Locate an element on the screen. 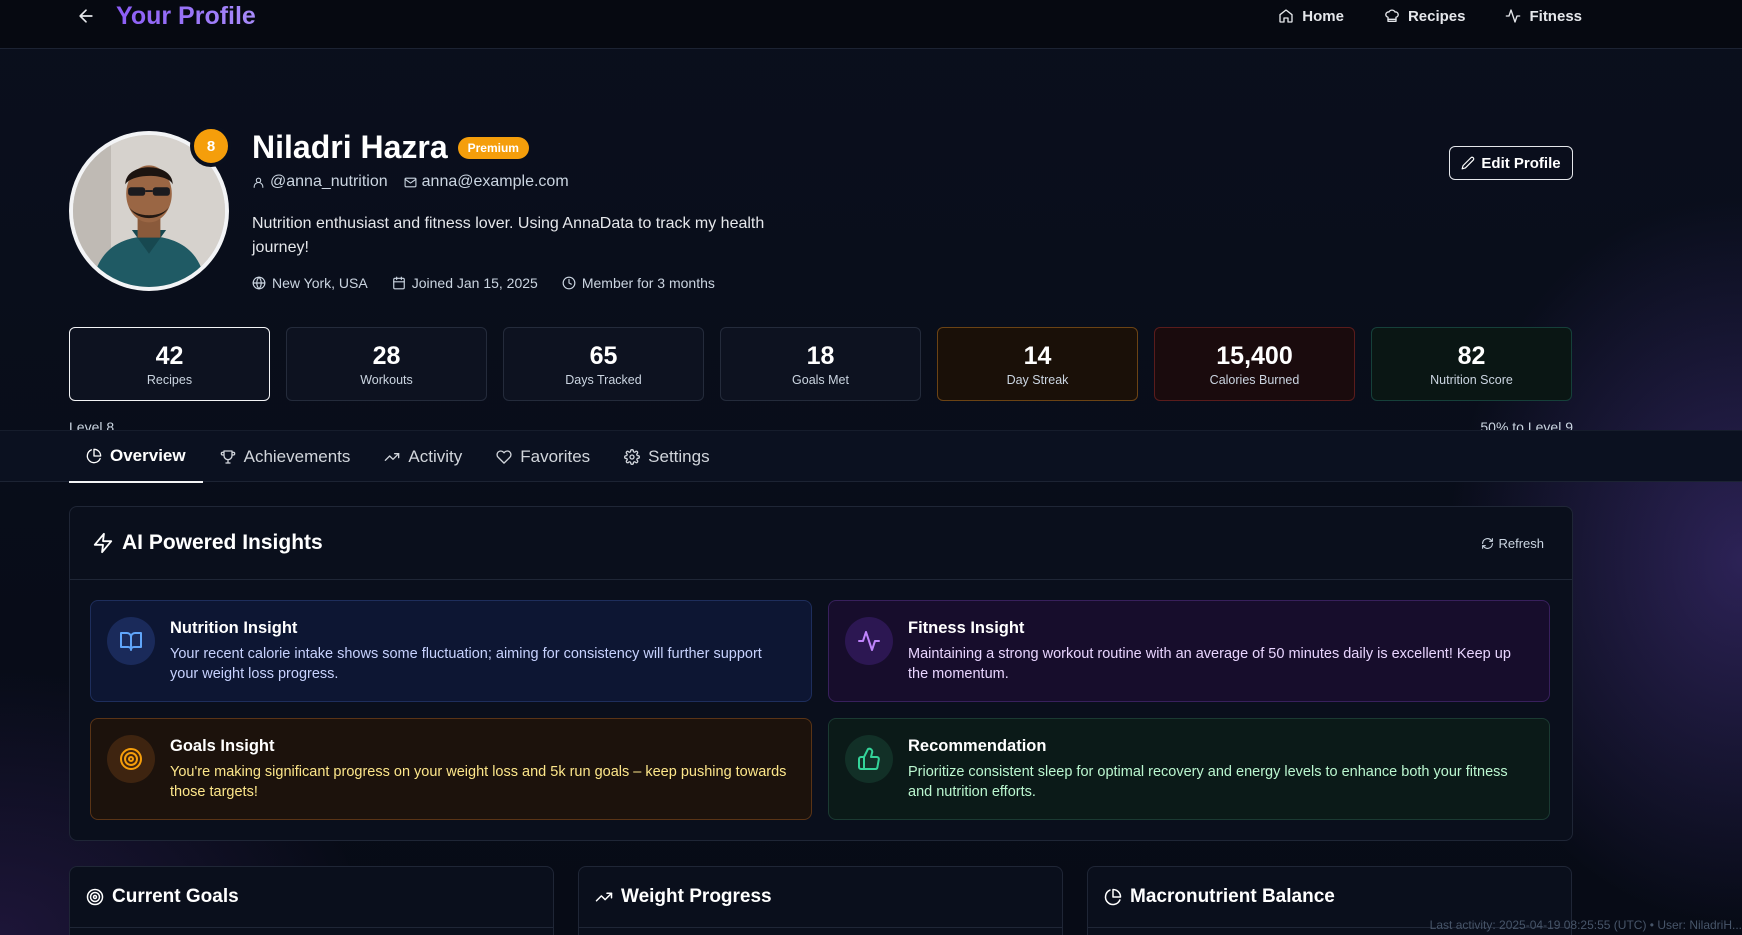 Image resolution: width=1742 pixels, height=935 pixels. nav-link-label: Home is located at coordinates (1323, 16).